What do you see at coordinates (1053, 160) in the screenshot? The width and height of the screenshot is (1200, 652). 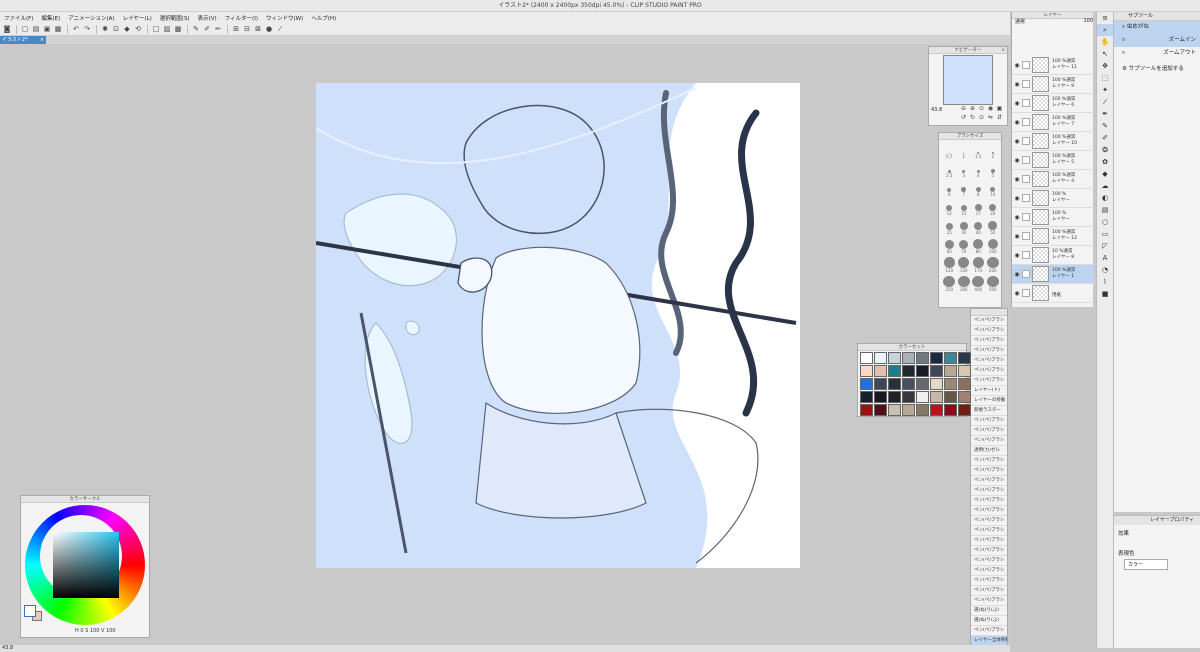 I see `layer-row: ◉ 100 %通常 レイヤー 5` at bounding box center [1053, 160].